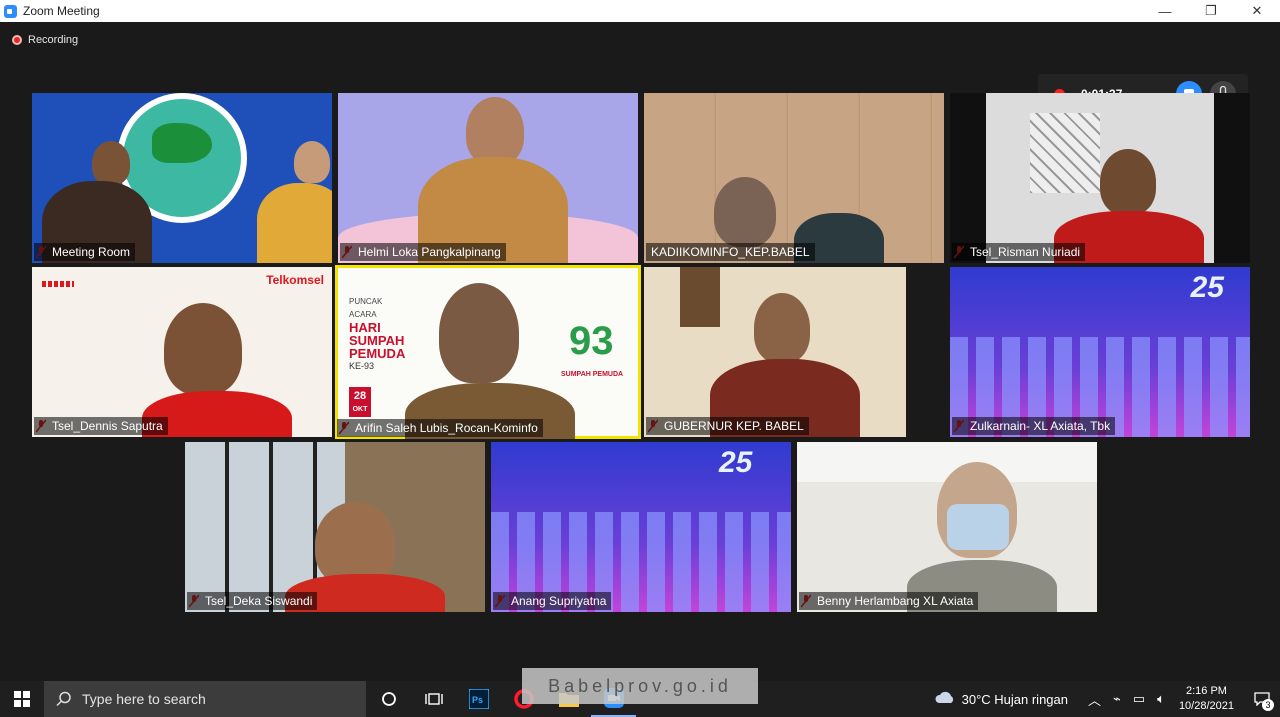 This screenshot has width=1280, height=717. Describe the element at coordinates (53, 40) in the screenshot. I see `recording-label: Recording` at that location.